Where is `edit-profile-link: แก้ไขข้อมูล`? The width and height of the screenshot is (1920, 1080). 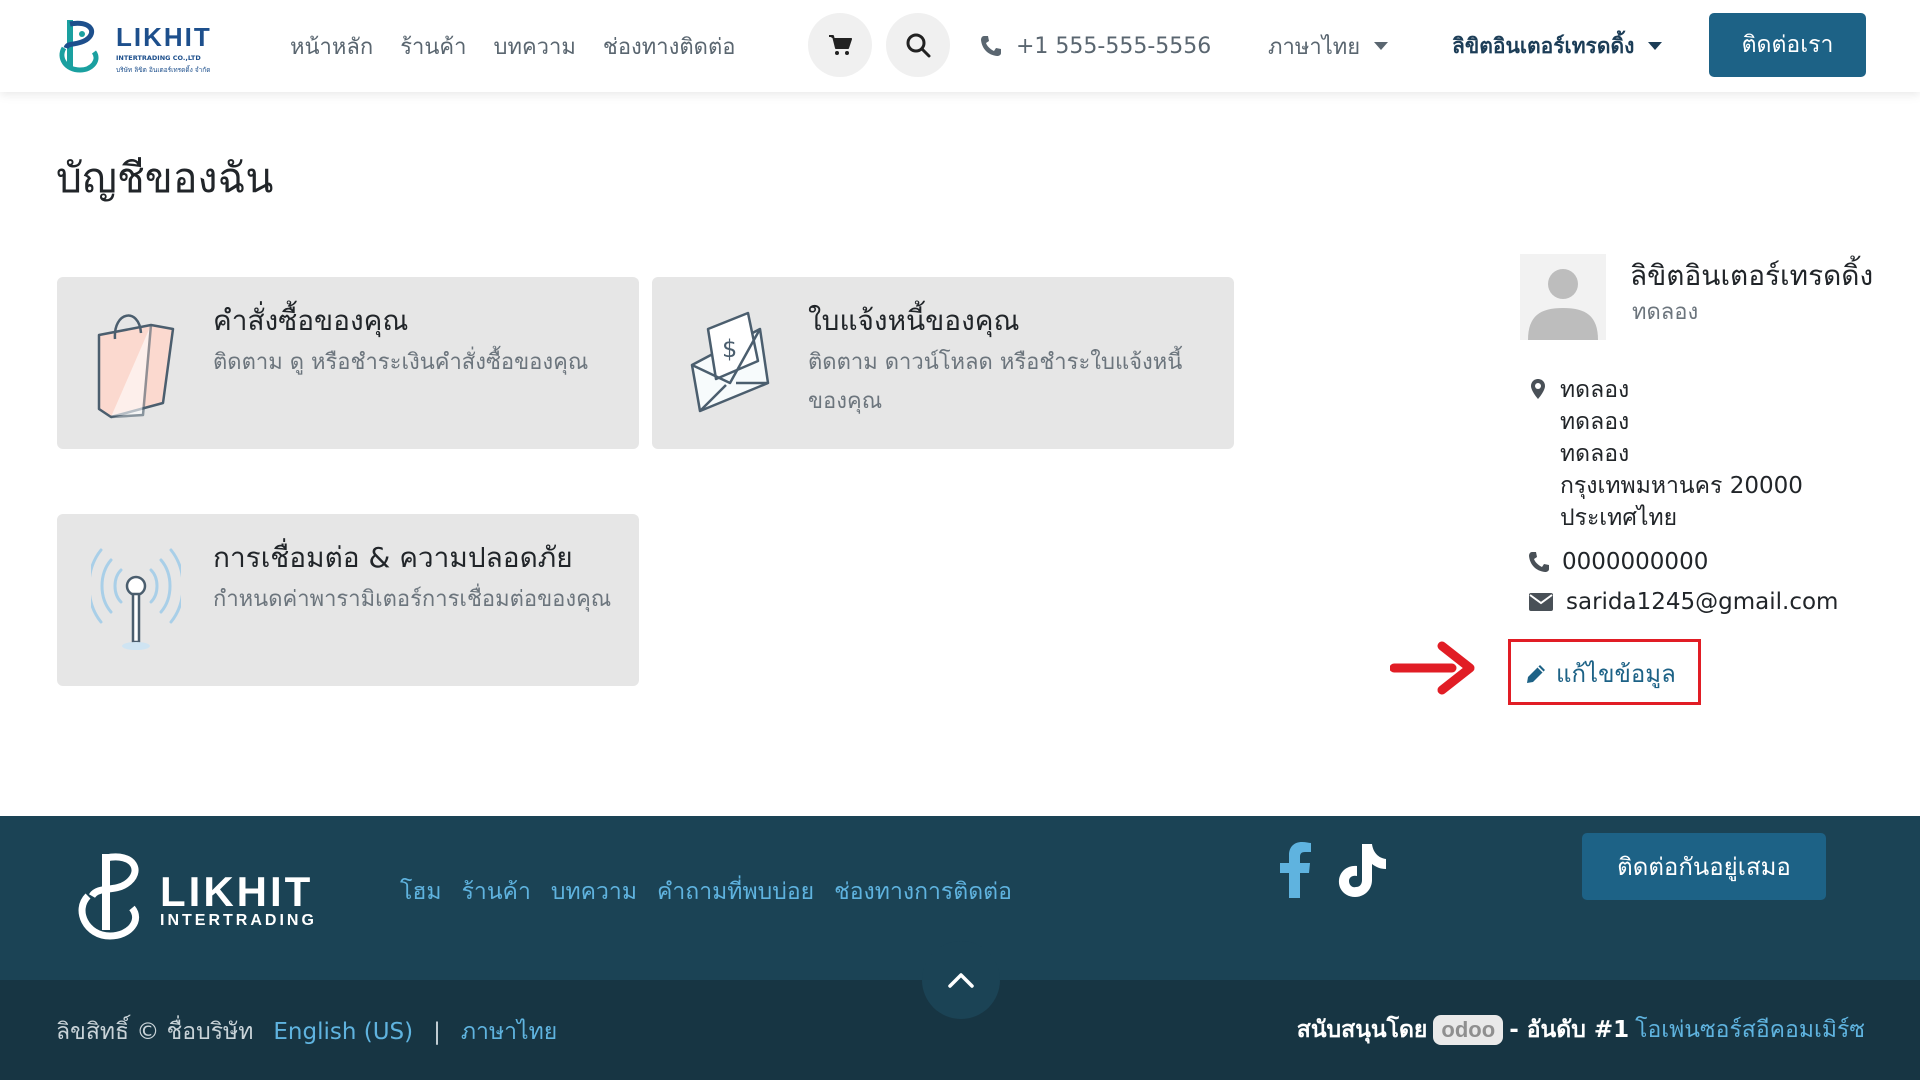
edit-profile-link: แก้ไขข้อมูล is located at coordinates (1600, 673).